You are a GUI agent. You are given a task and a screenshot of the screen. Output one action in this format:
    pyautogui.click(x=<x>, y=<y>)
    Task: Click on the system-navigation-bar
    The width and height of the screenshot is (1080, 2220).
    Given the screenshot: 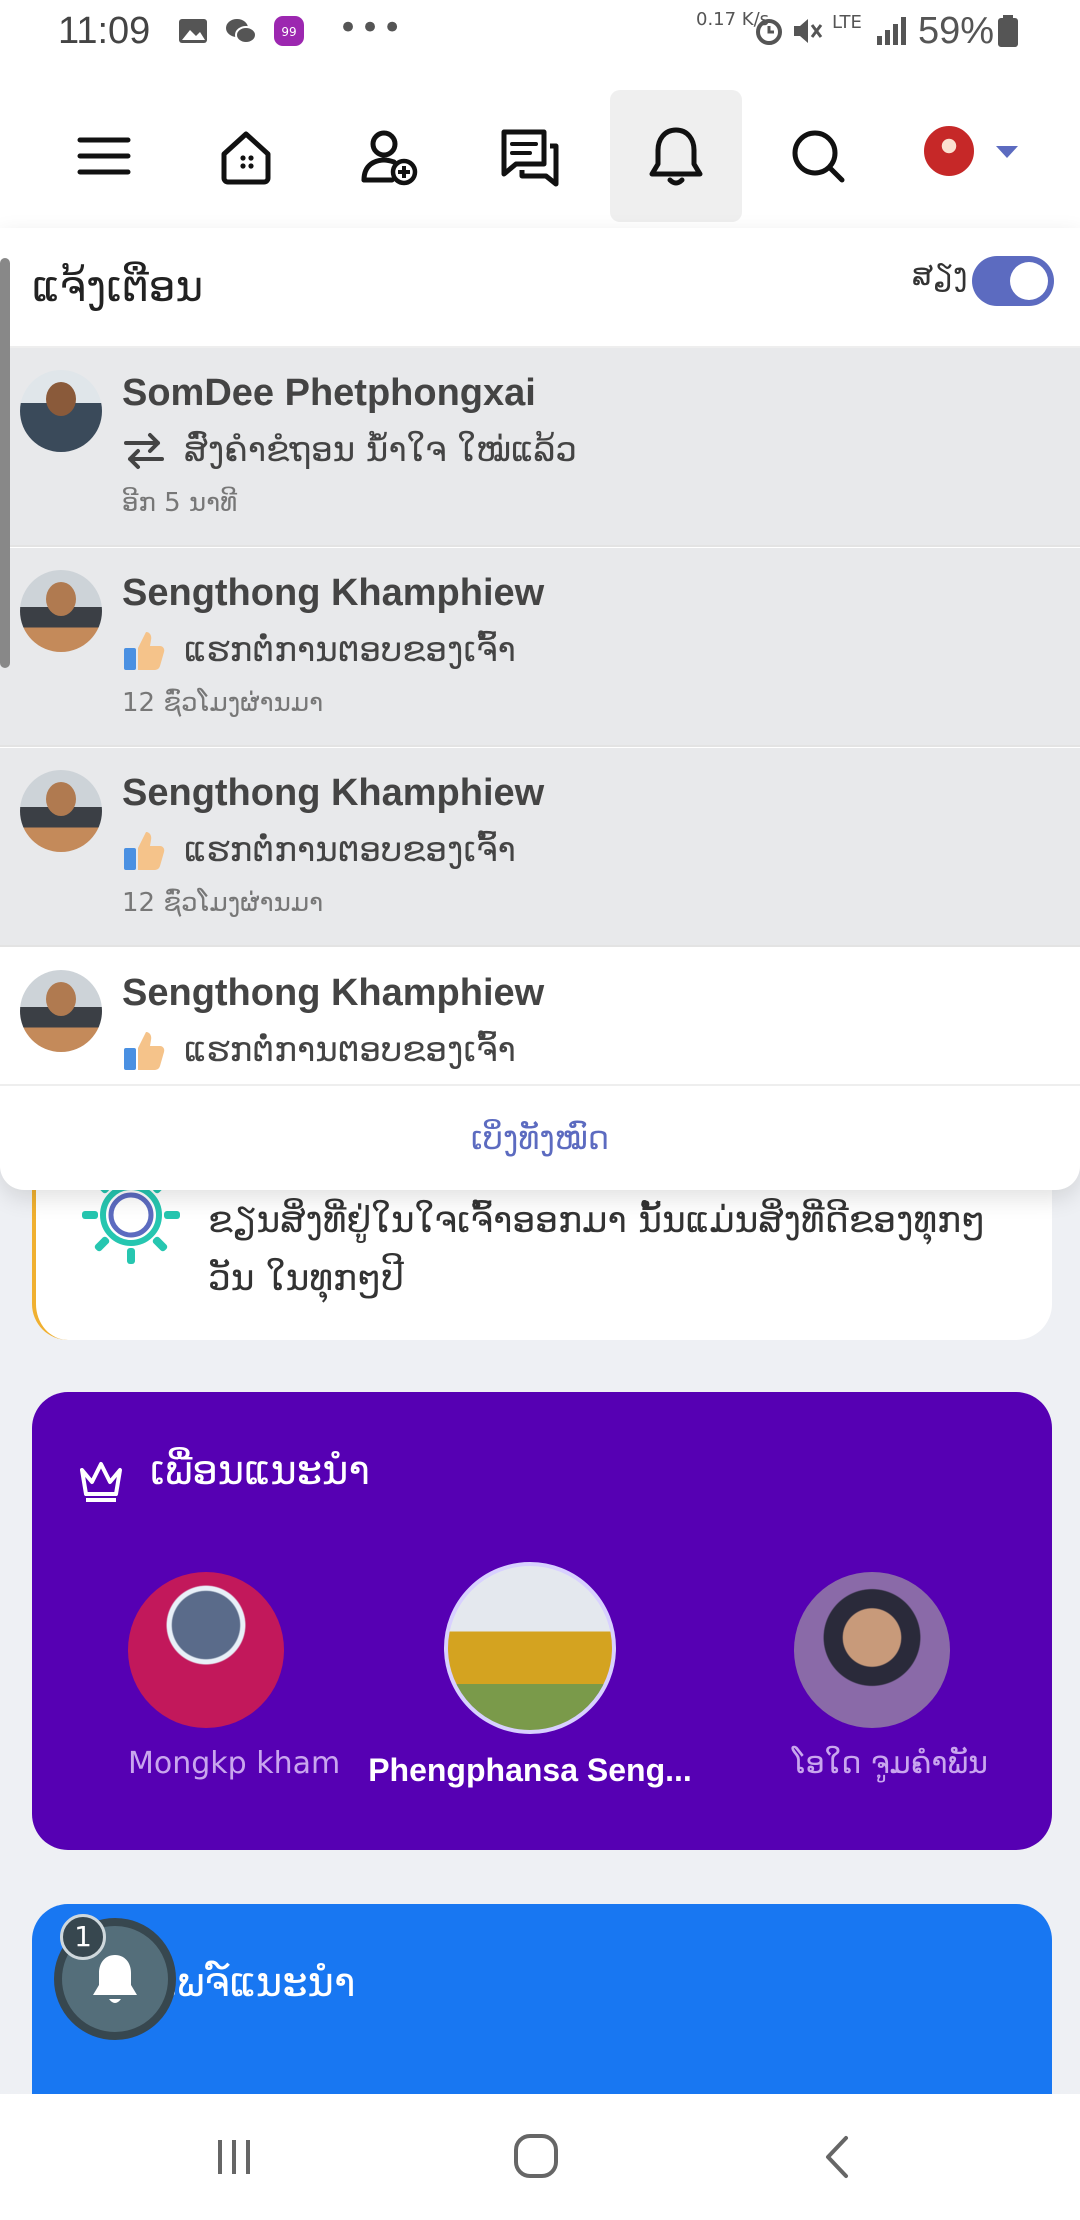 What is the action you would take?
    pyautogui.click(x=540, y=2157)
    